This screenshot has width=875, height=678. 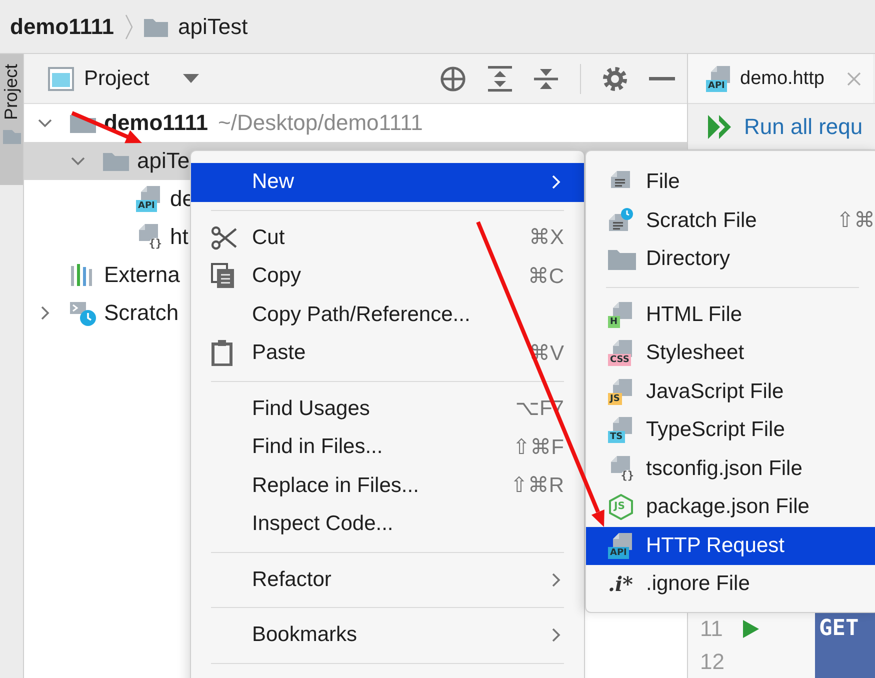 I want to click on keyboard-shortcut: ⇧⌘F, so click(x=538, y=447).